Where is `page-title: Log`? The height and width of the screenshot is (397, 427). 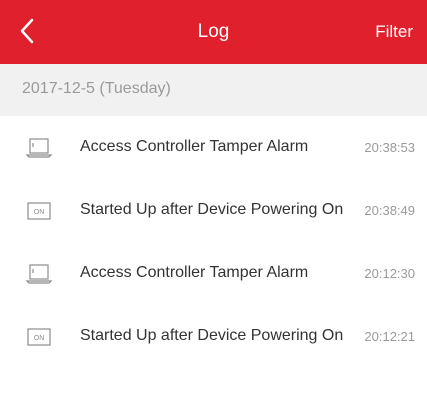
page-title: Log is located at coordinates (213, 31).